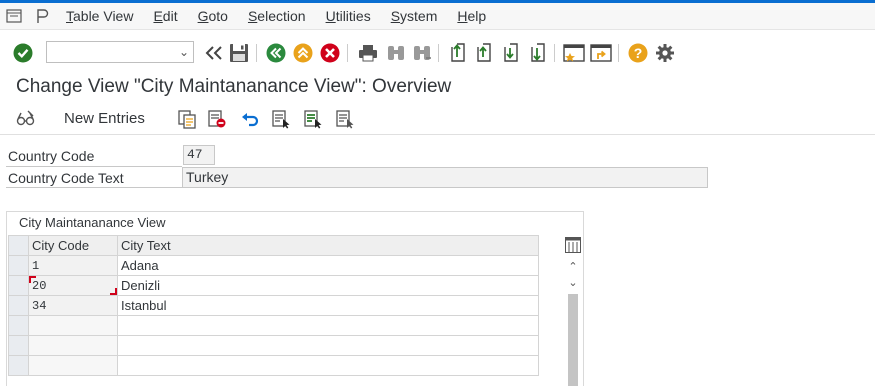 Image resolution: width=875 pixels, height=386 pixels. Describe the element at coordinates (348, 16) in the screenshot. I see `menu-utilities: Utilities` at that location.